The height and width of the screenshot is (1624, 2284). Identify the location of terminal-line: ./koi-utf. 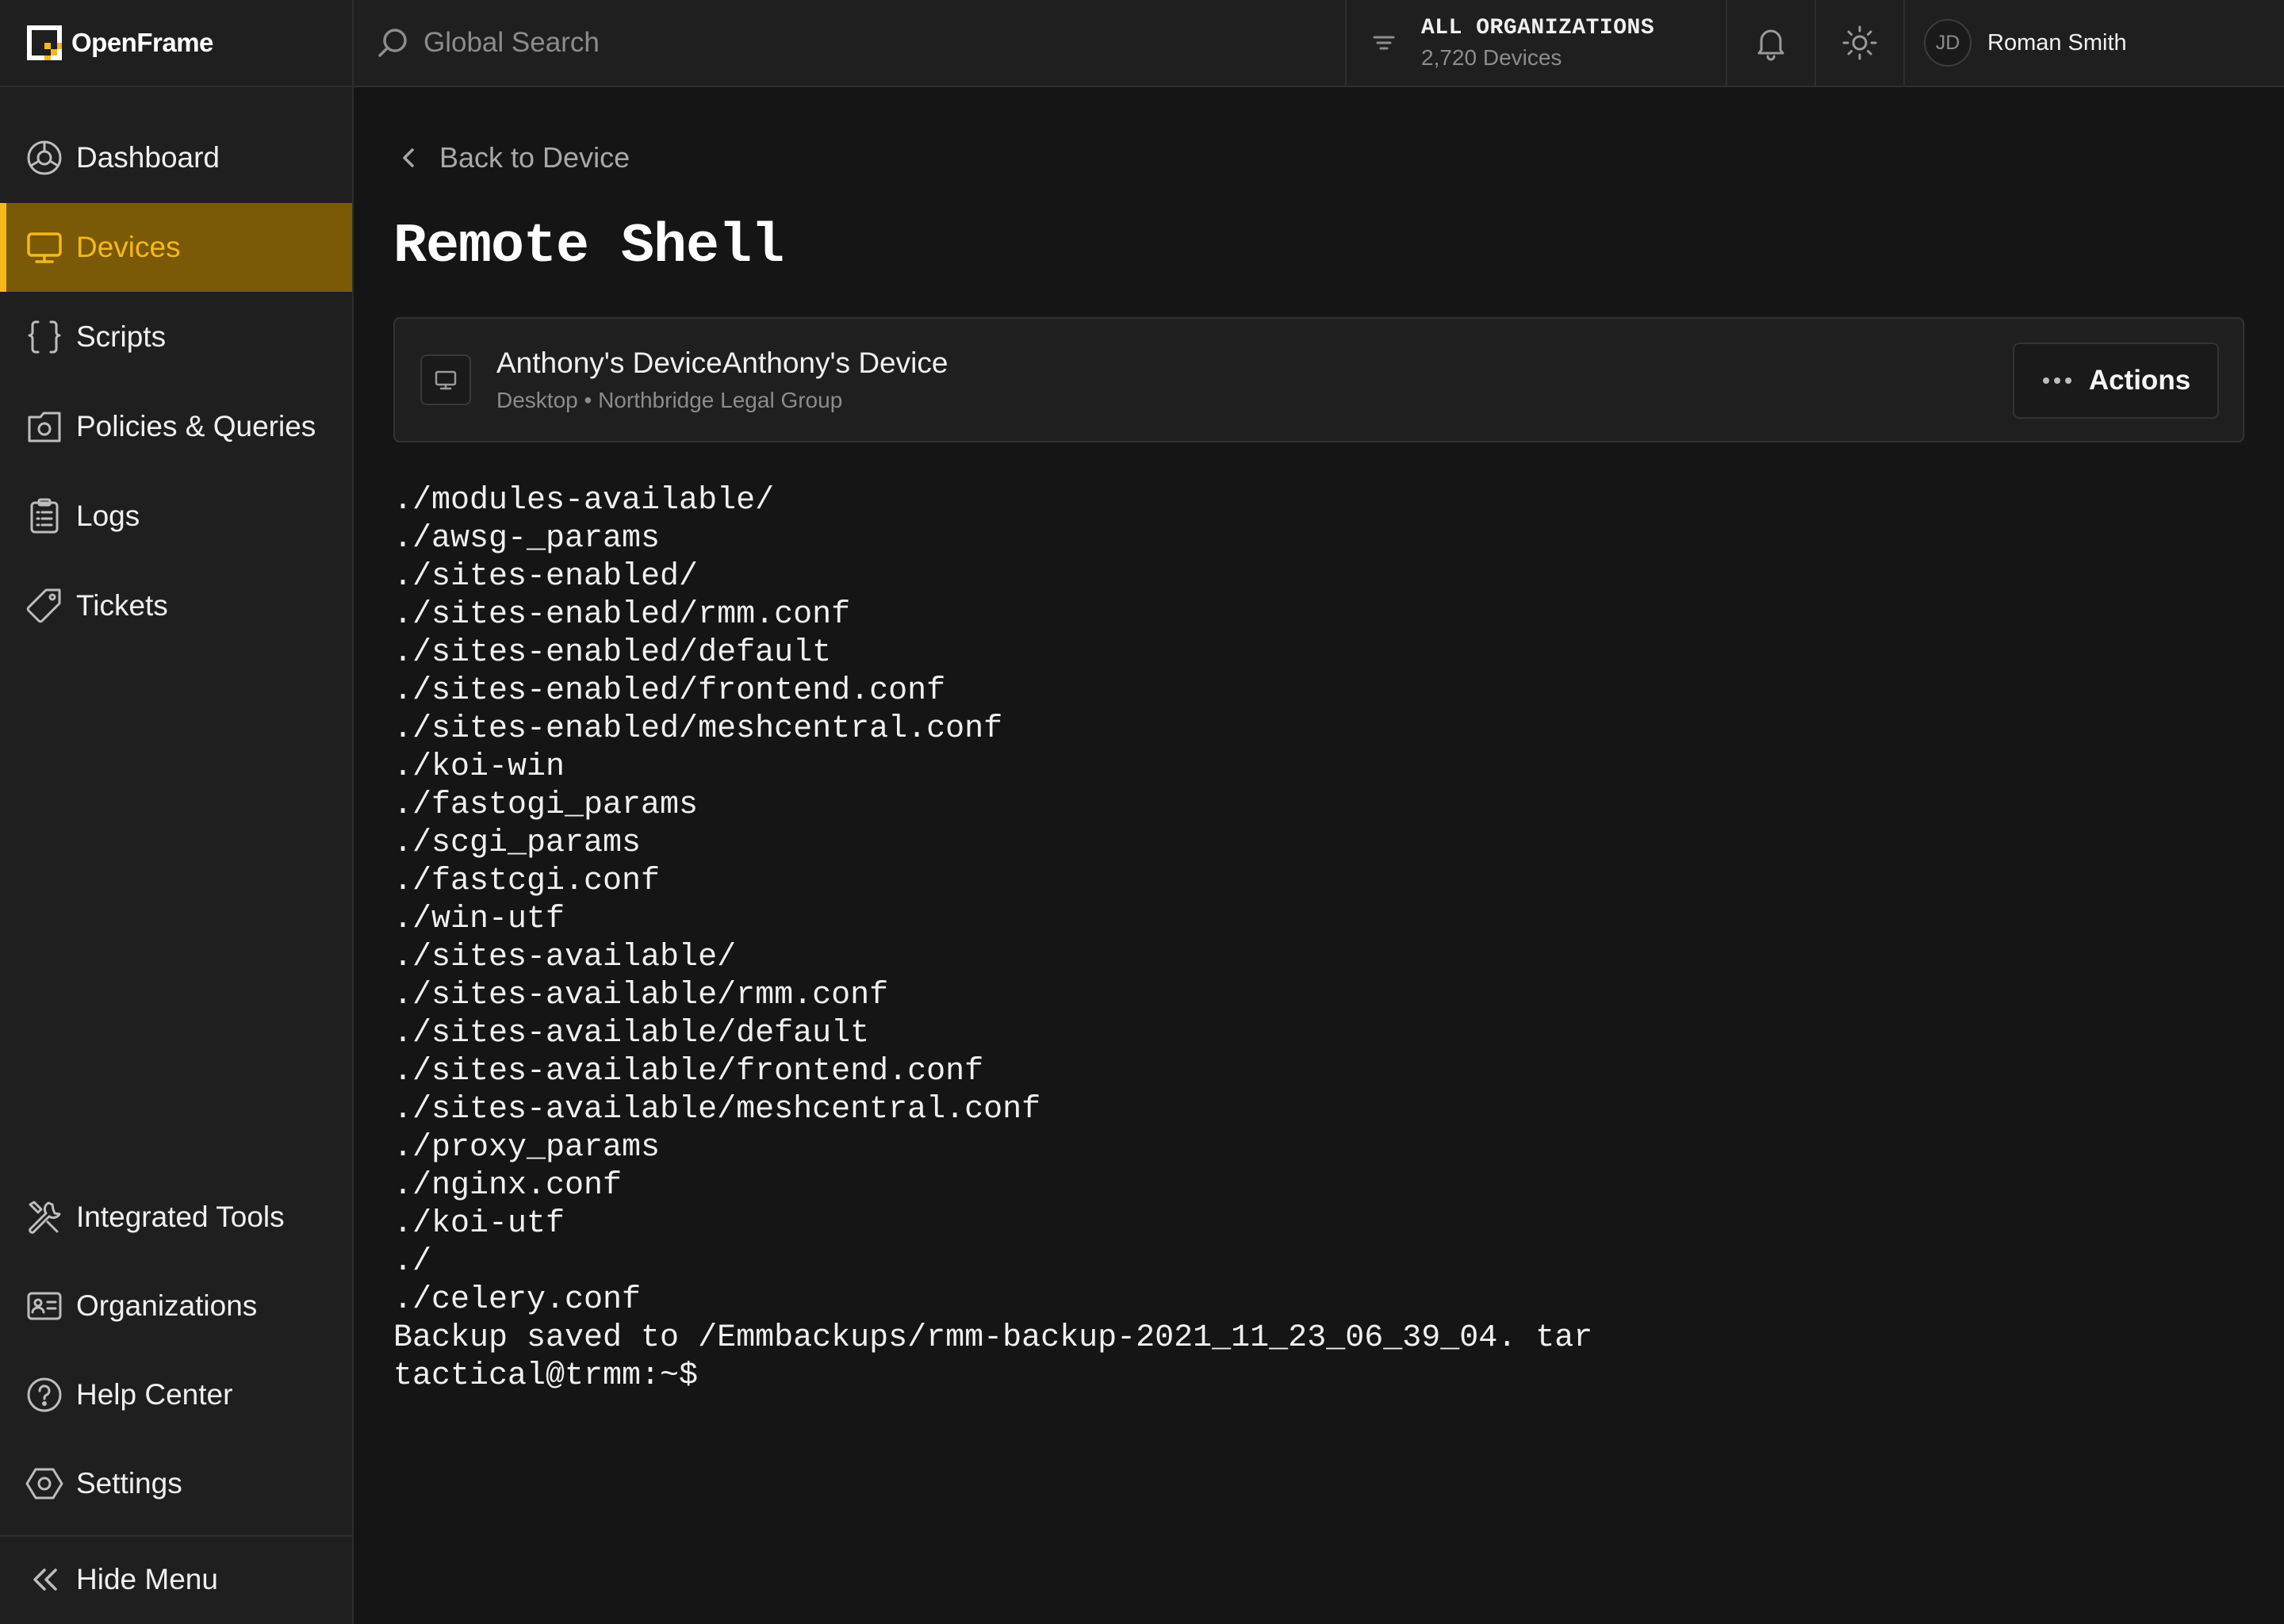
(479, 1224).